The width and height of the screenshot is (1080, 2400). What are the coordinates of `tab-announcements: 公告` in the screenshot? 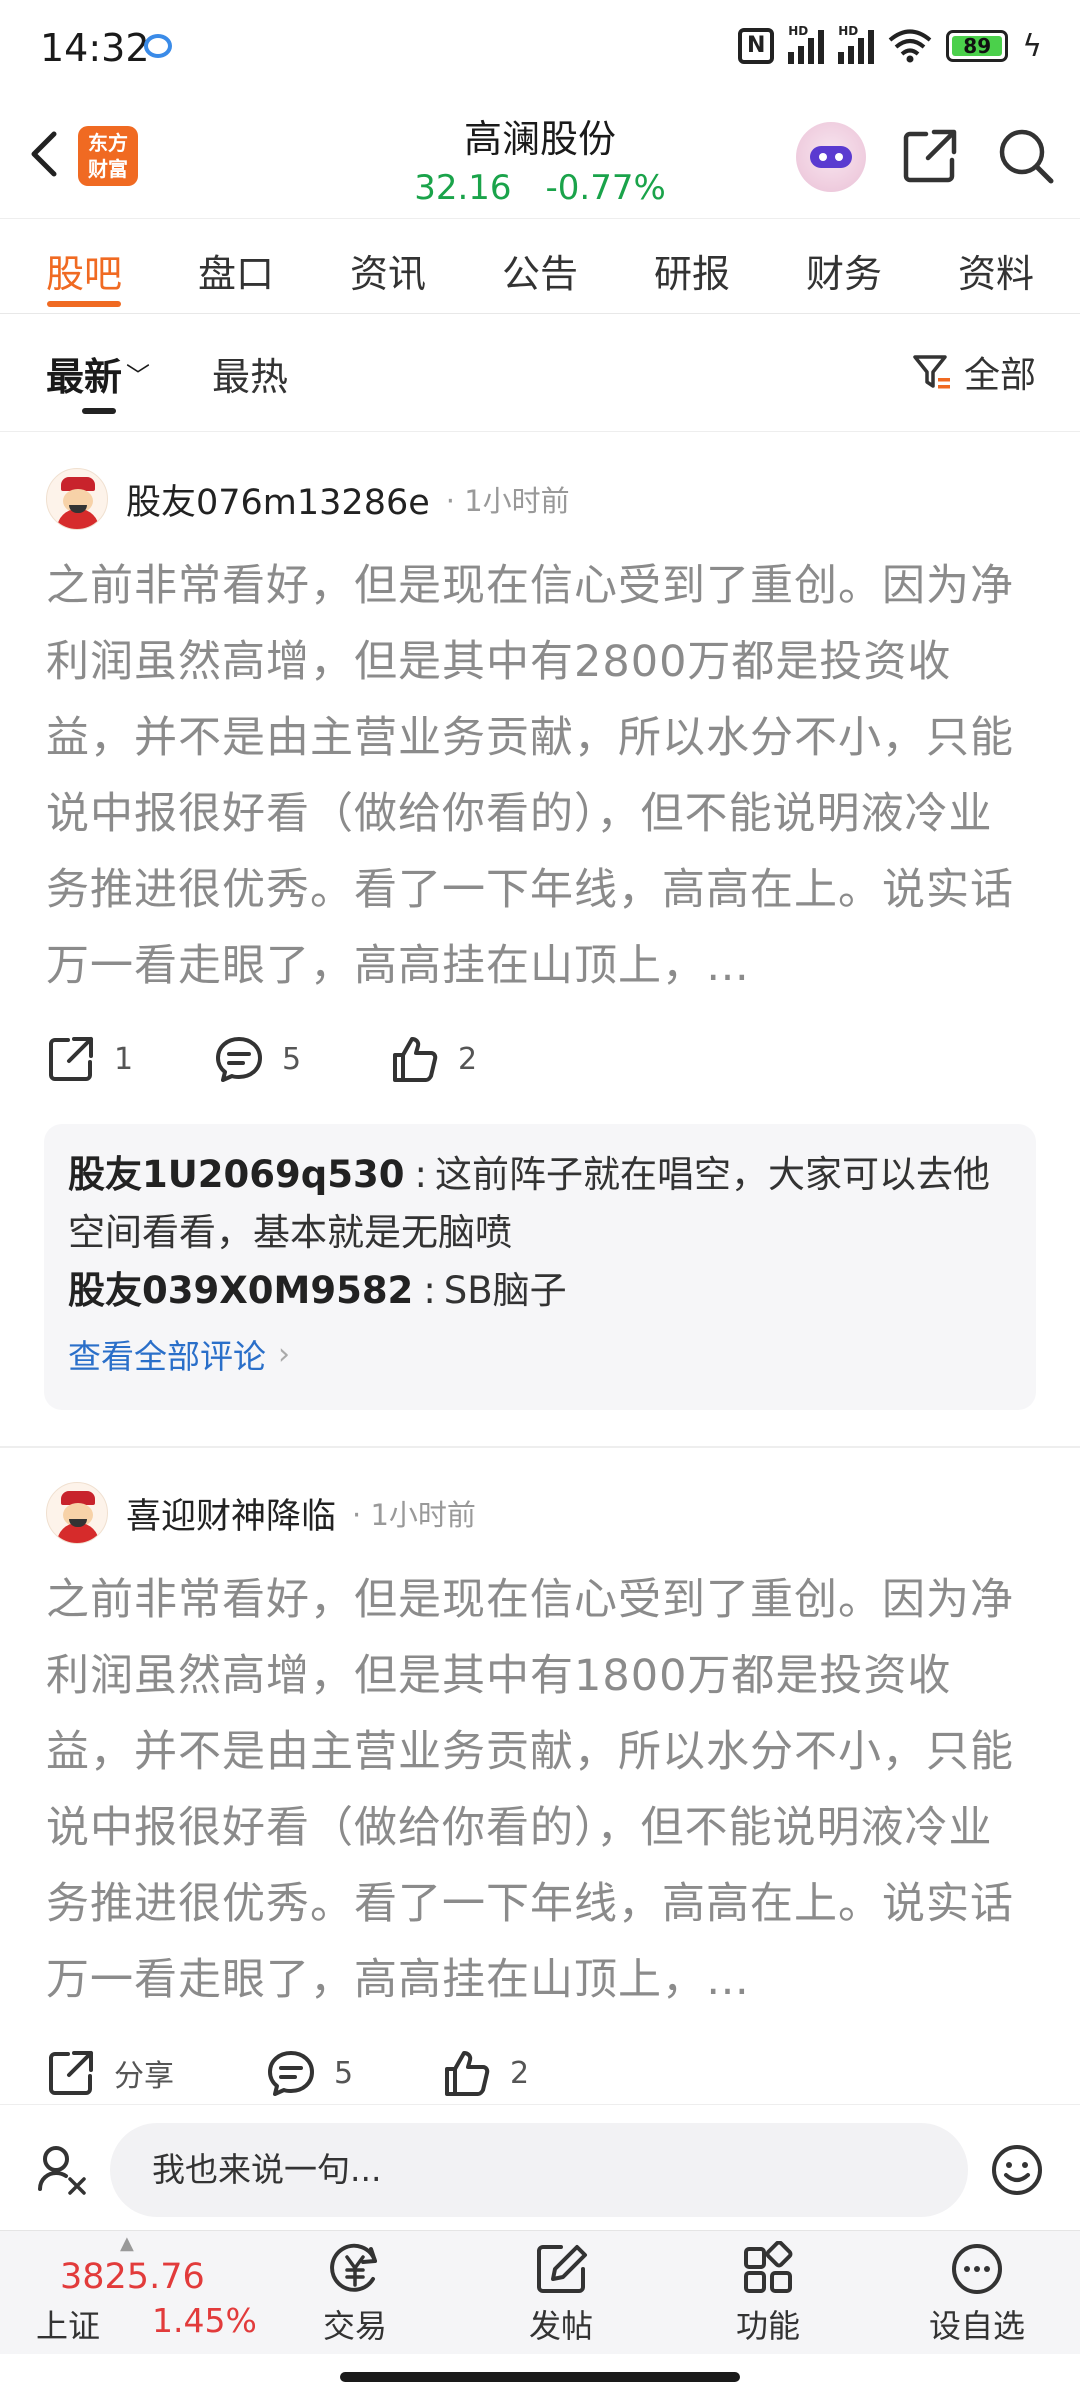 It's located at (540, 266).